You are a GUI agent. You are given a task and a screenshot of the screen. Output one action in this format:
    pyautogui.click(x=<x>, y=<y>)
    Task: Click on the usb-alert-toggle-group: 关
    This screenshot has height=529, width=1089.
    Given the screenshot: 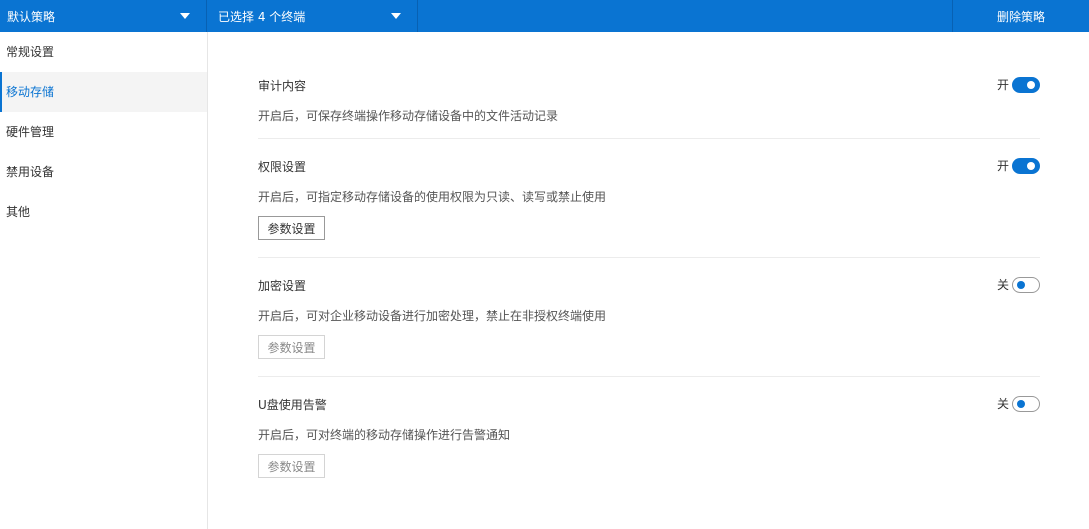 What is the action you would take?
    pyautogui.click(x=1018, y=403)
    